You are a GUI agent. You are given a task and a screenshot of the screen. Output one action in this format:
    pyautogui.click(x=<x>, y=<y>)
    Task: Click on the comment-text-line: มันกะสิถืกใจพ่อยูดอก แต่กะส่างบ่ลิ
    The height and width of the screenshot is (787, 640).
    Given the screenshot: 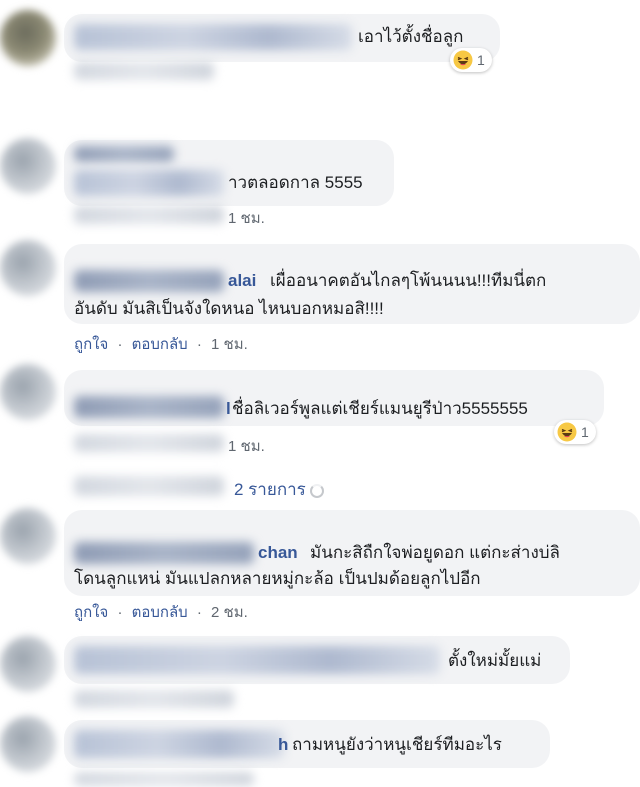 What is the action you would take?
    pyautogui.click(x=435, y=552)
    